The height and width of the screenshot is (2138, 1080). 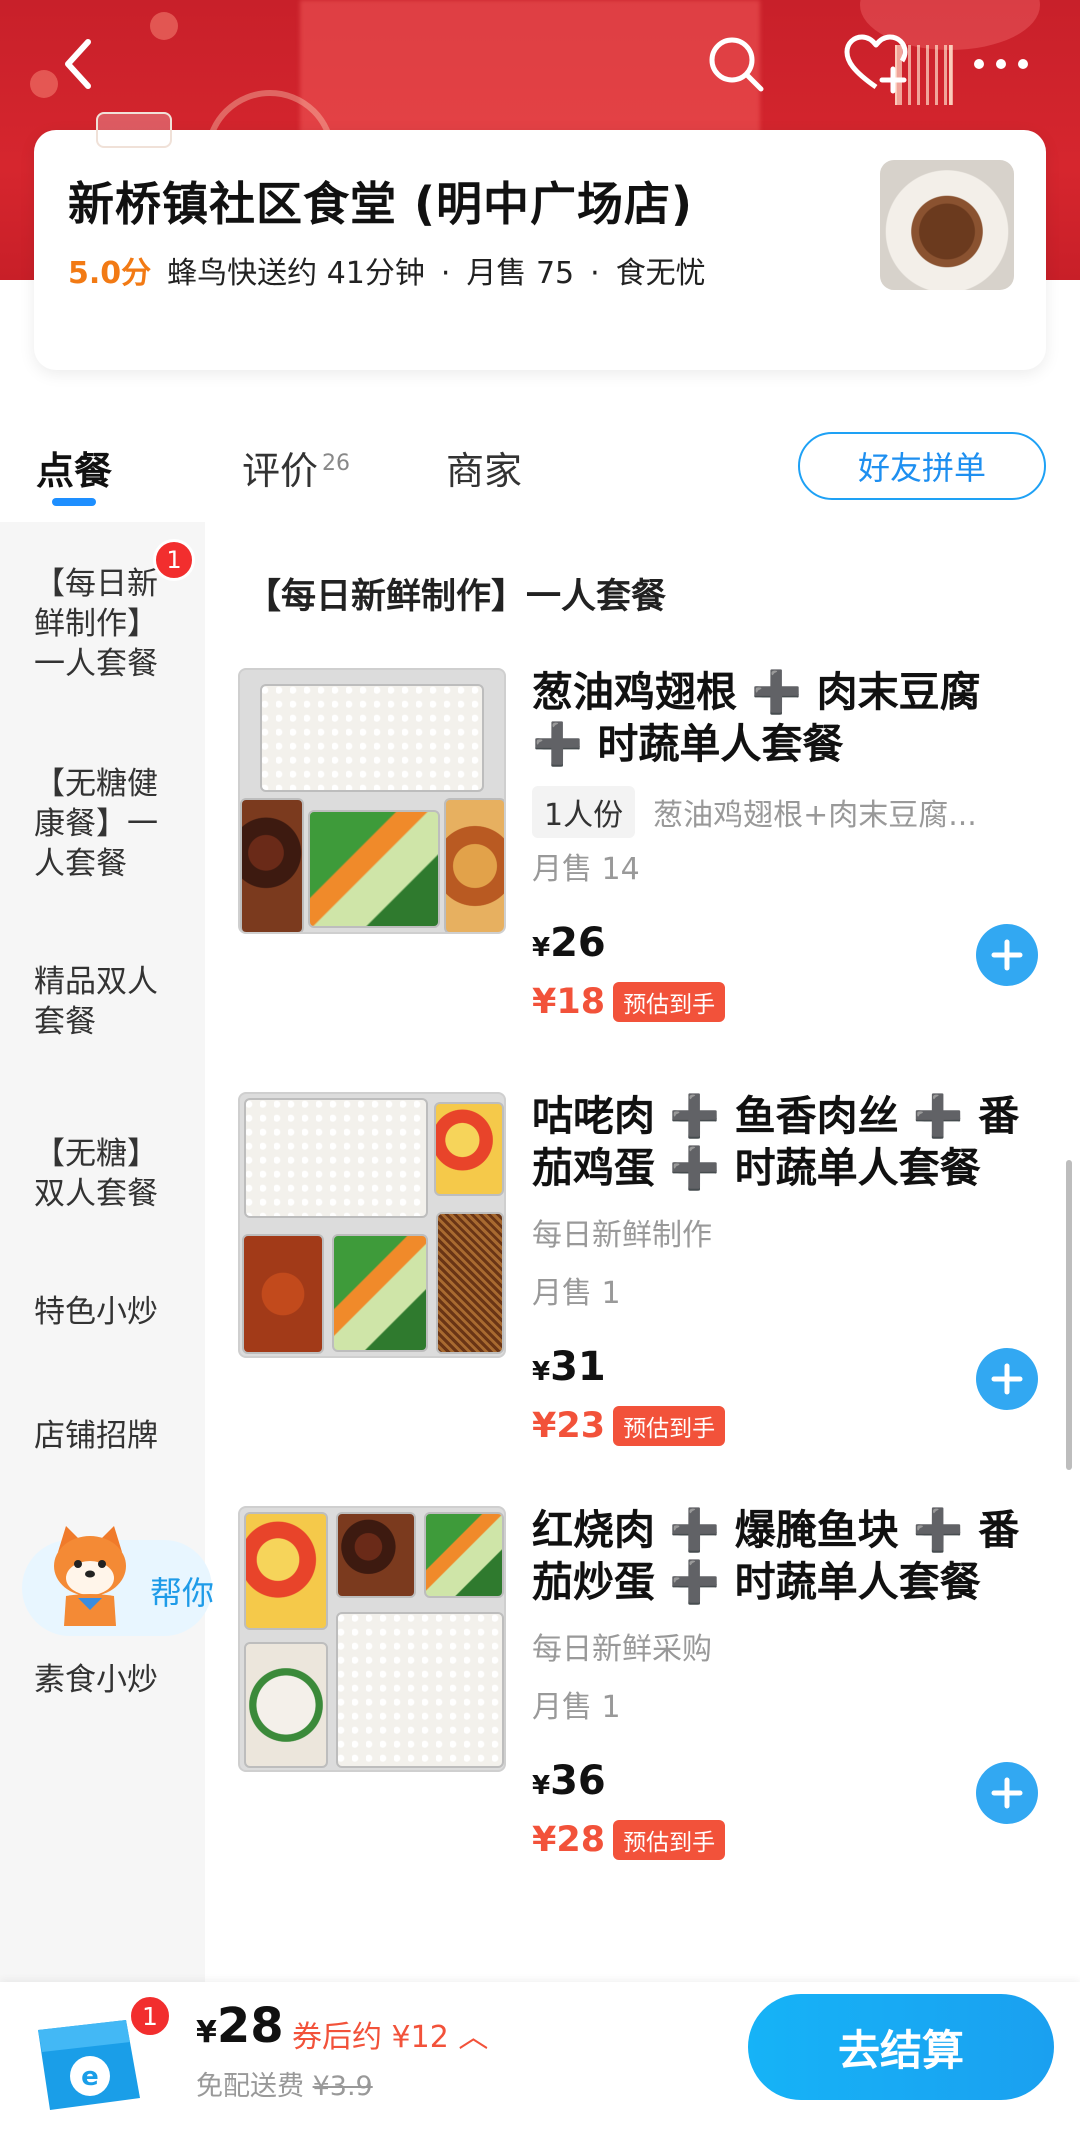 What do you see at coordinates (1001, 64) in the screenshot?
I see `more-button` at bounding box center [1001, 64].